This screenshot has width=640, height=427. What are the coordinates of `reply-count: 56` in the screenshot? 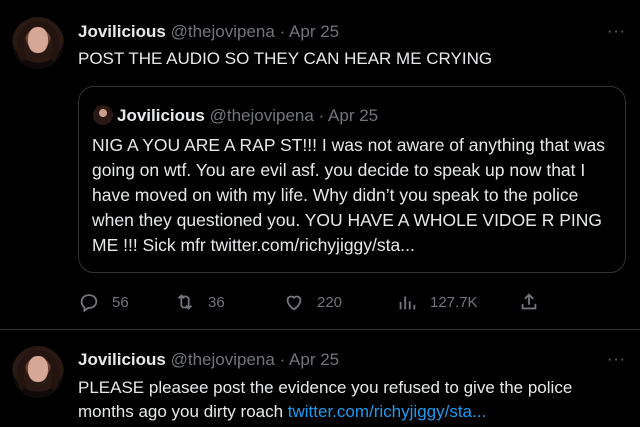 It's located at (120, 302).